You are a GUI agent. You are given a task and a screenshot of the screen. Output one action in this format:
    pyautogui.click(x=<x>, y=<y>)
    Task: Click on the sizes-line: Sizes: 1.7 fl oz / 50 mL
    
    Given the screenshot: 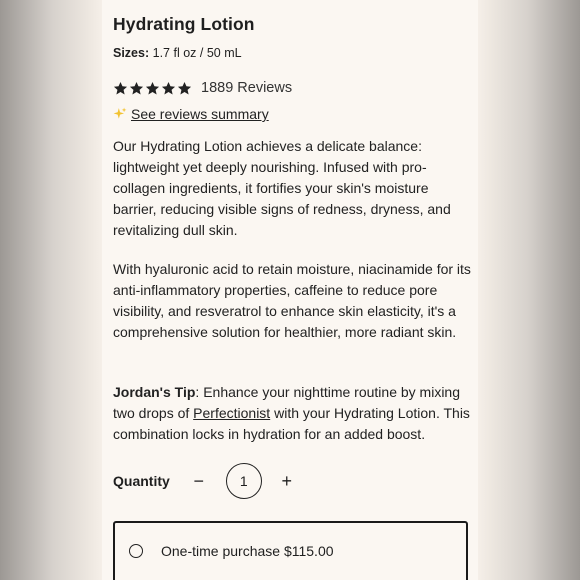 What is the action you would take?
    pyautogui.click(x=177, y=53)
    